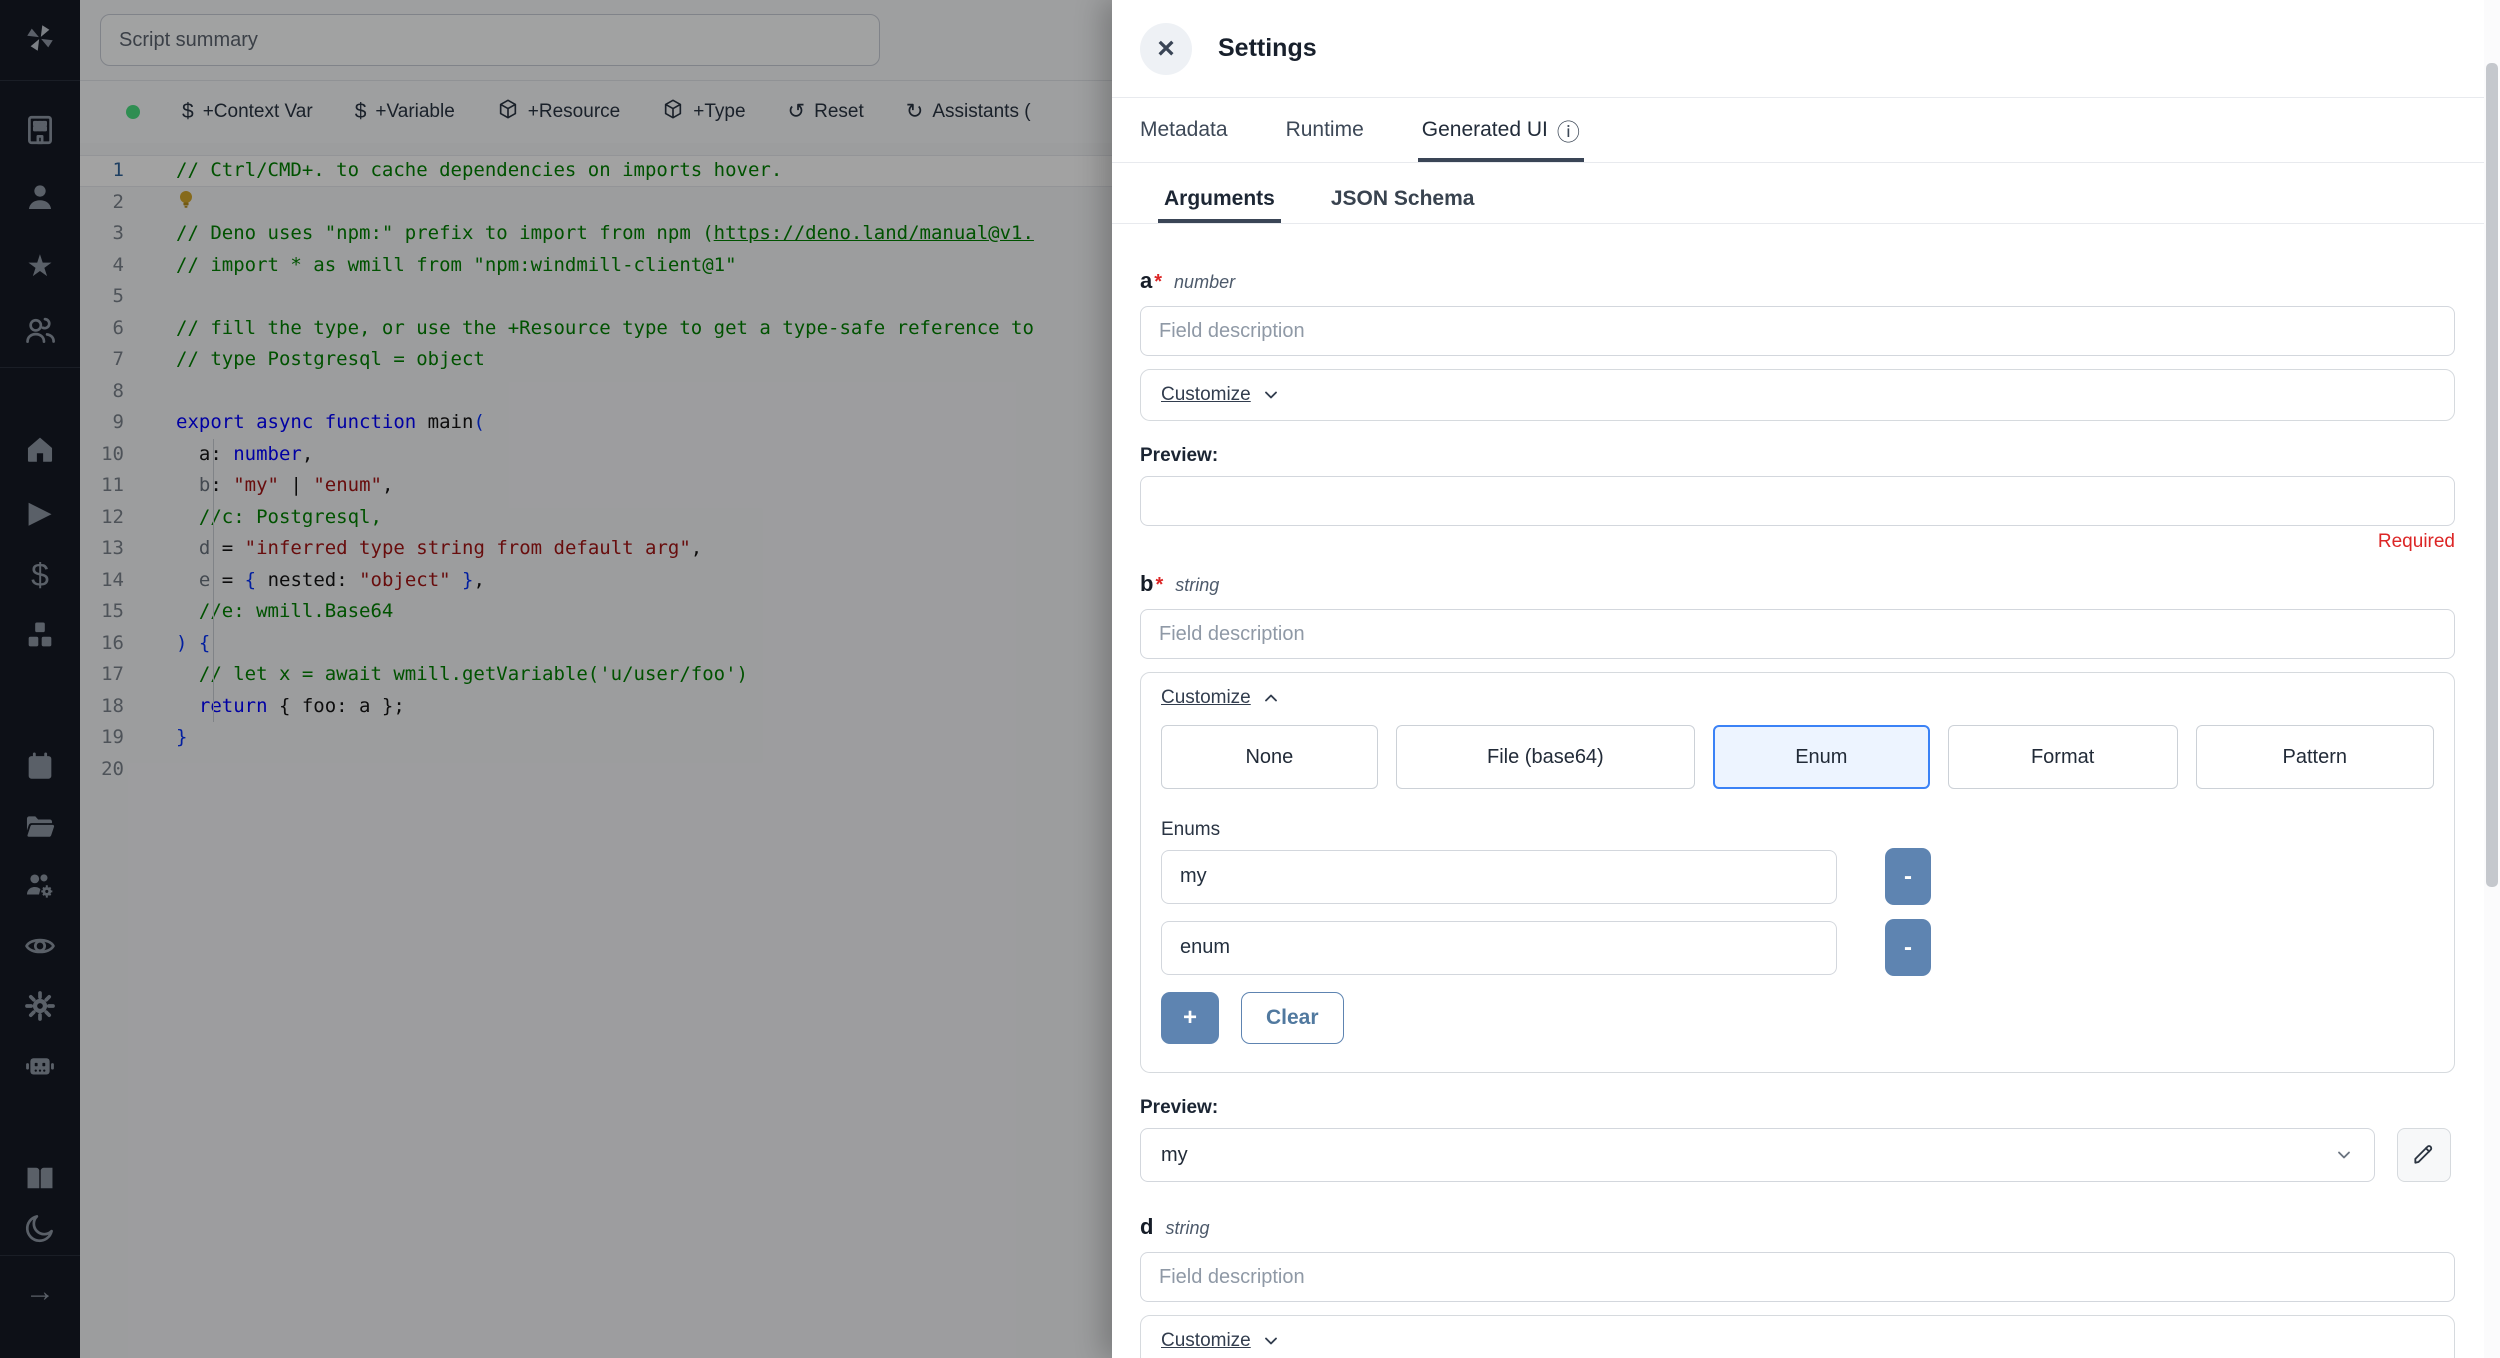  I want to click on field-b-label: b * string, so click(1797, 584).